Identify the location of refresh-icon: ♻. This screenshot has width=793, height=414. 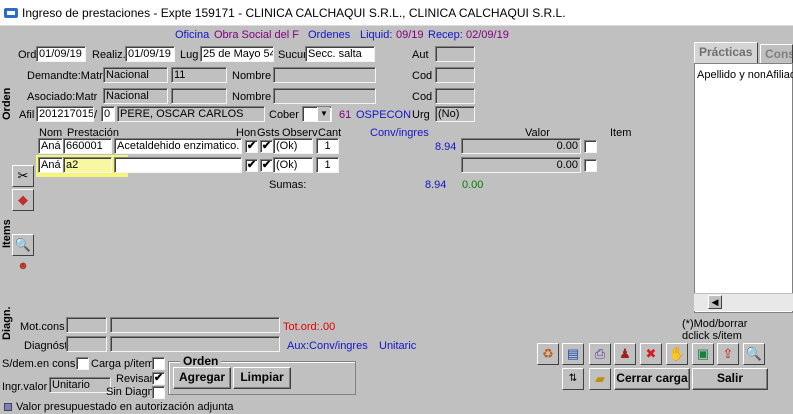
(548, 354).